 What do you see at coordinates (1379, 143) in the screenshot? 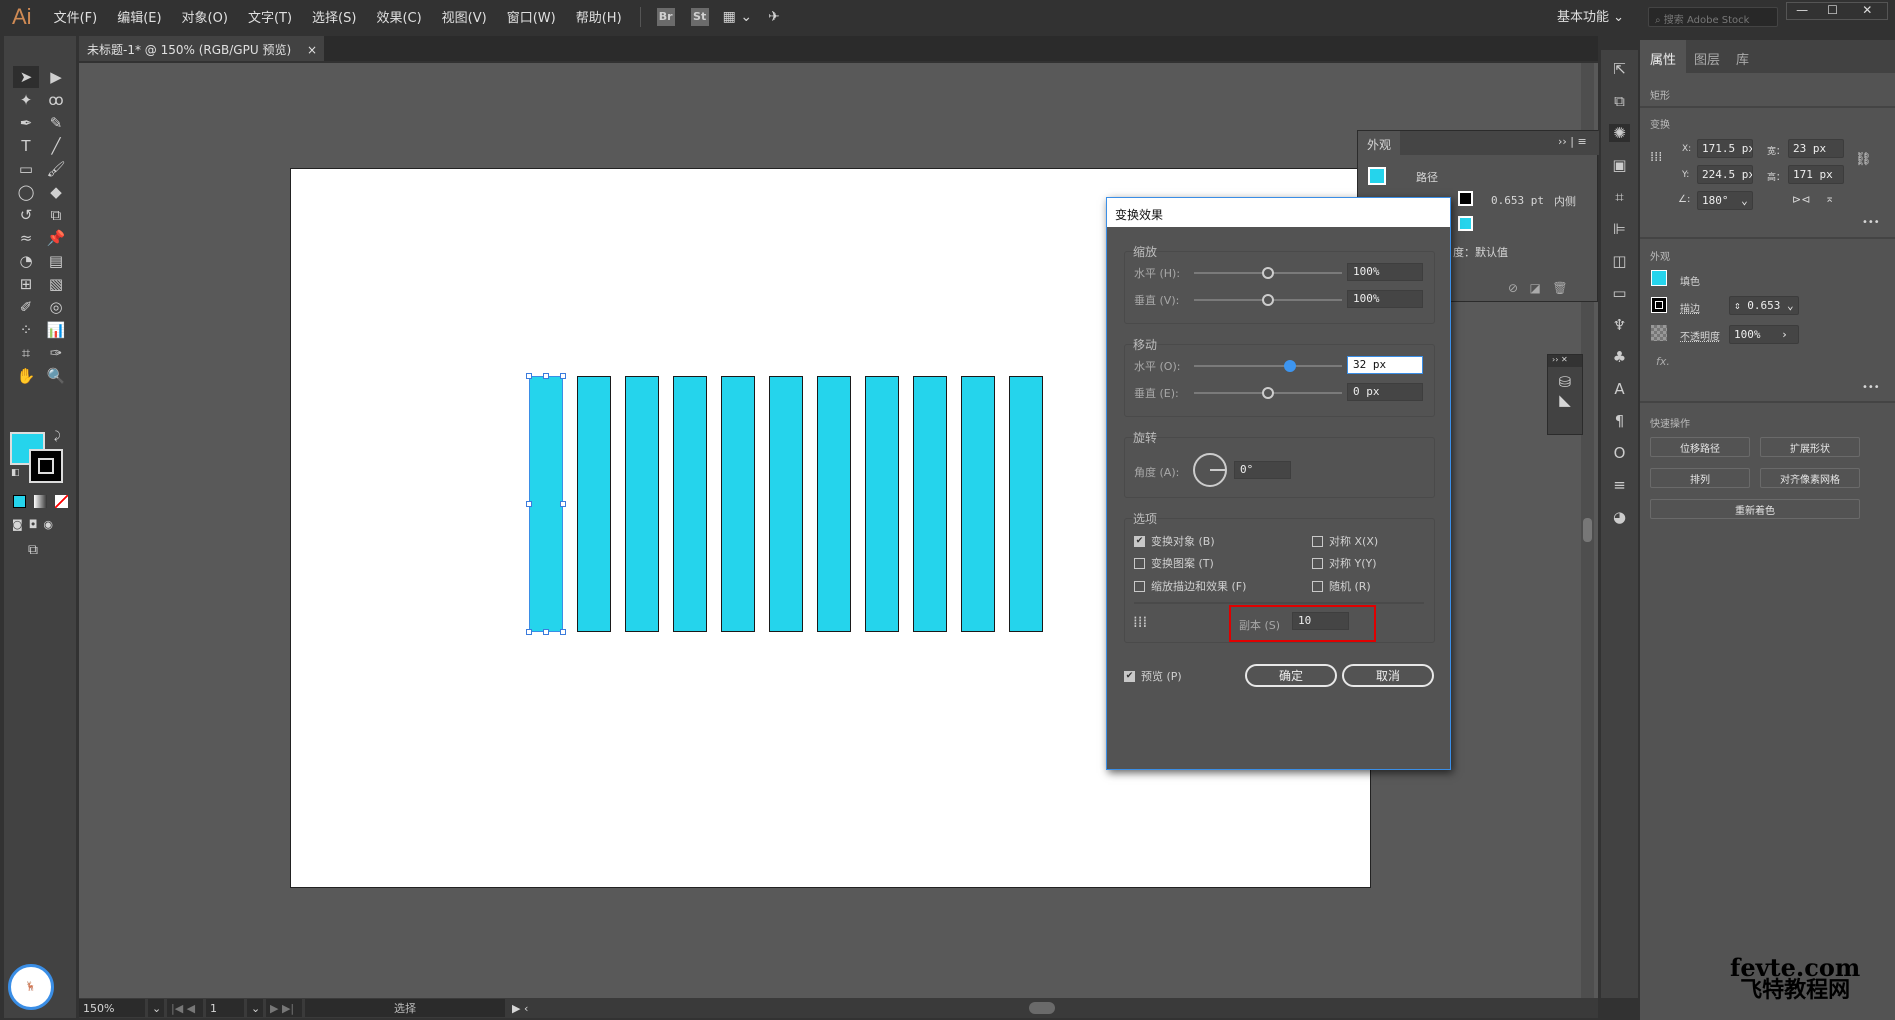
I see `appearance-tab: 外观` at bounding box center [1379, 143].